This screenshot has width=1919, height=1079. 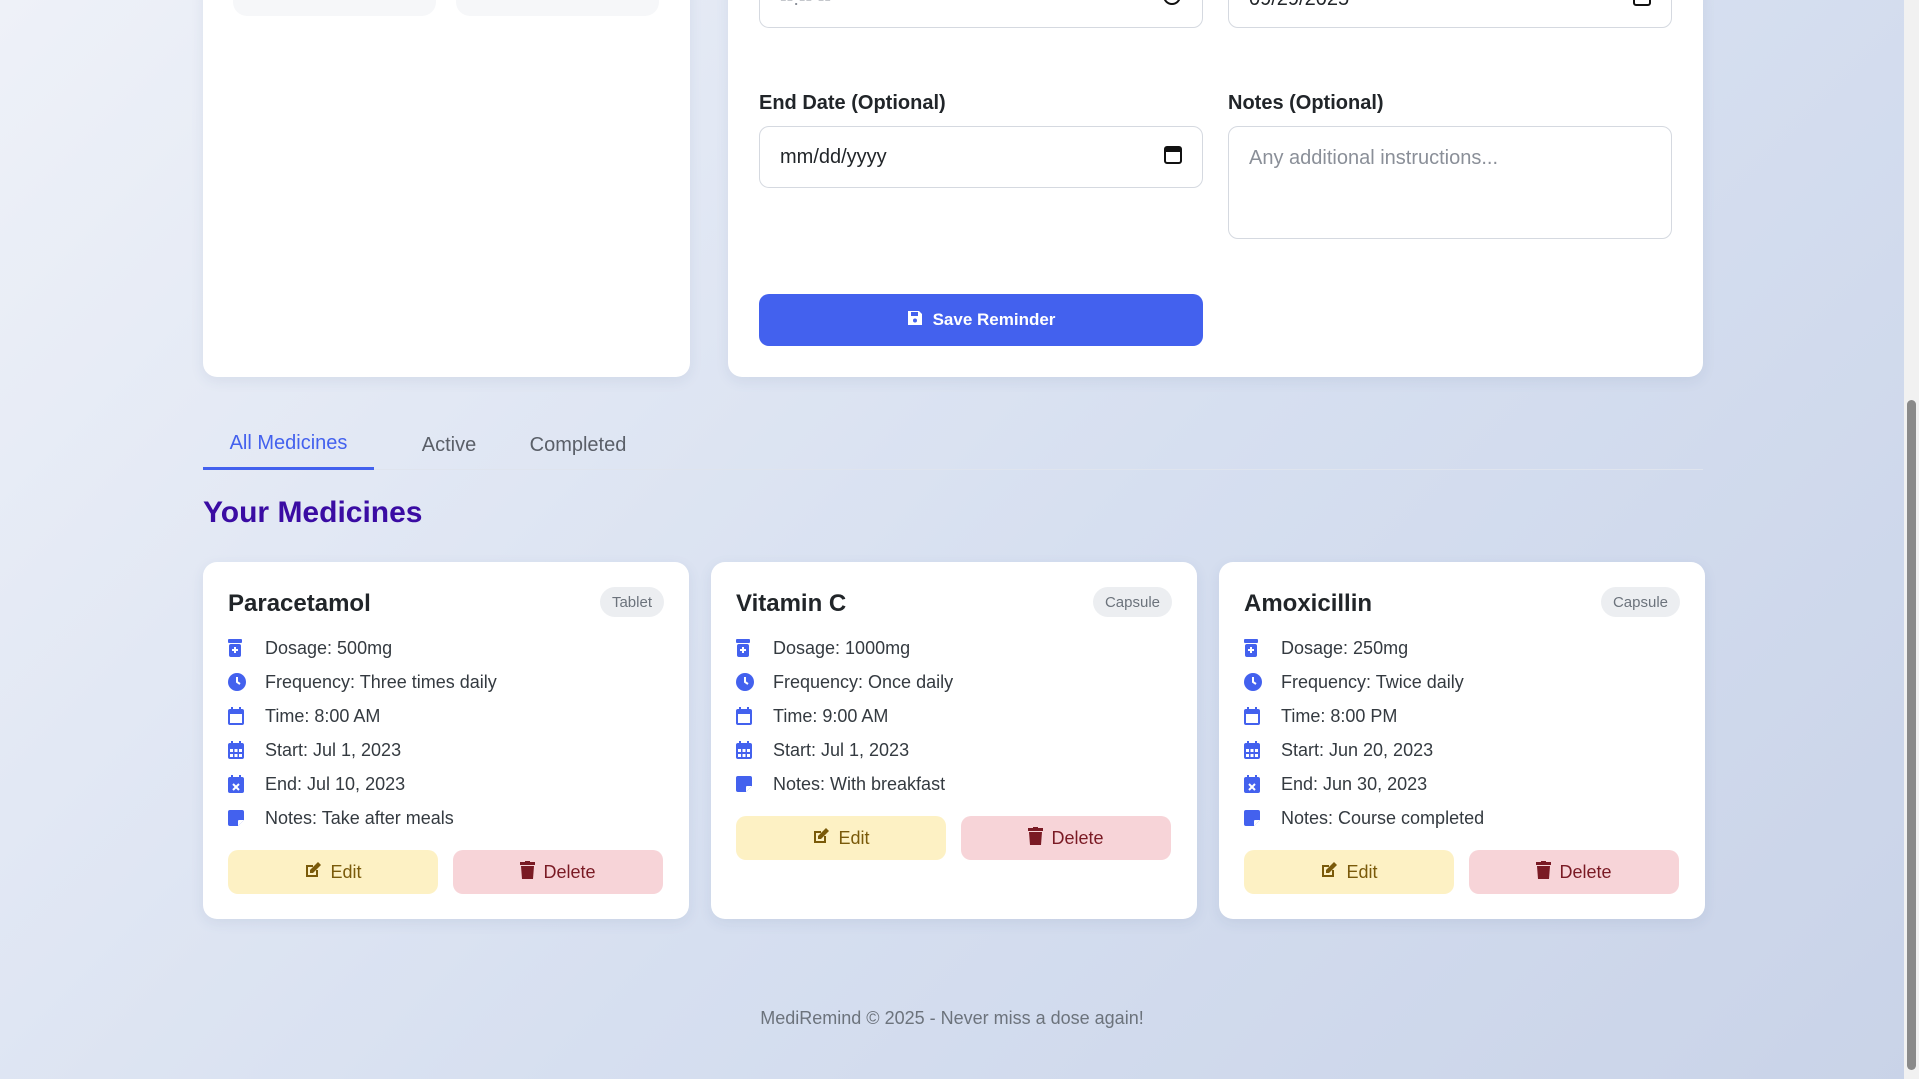 What do you see at coordinates (859, 783) in the screenshot?
I see `notes-text: Notes: With breakfast` at bounding box center [859, 783].